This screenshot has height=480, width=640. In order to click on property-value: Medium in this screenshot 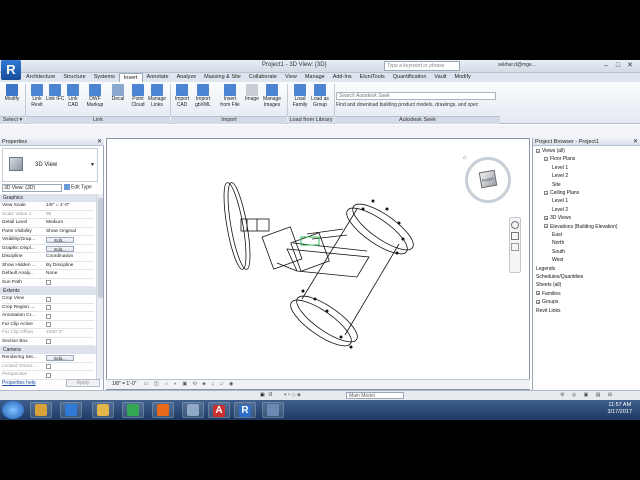, I will do `click(69, 223)`.